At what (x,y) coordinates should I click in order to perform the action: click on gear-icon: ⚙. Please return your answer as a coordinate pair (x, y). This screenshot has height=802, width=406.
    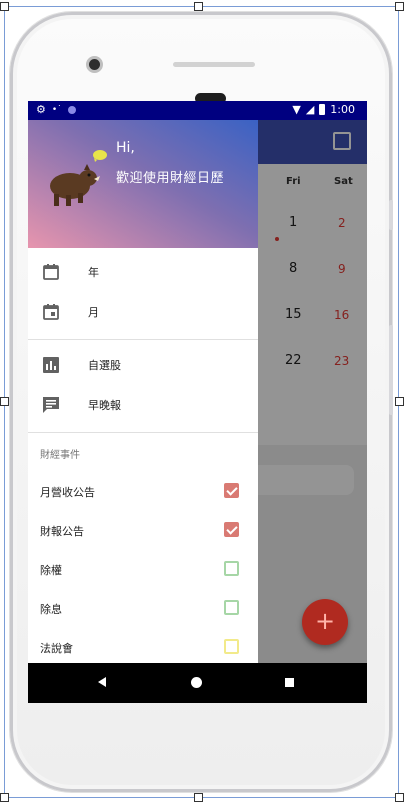
    Looking at the image, I should click on (41, 109).